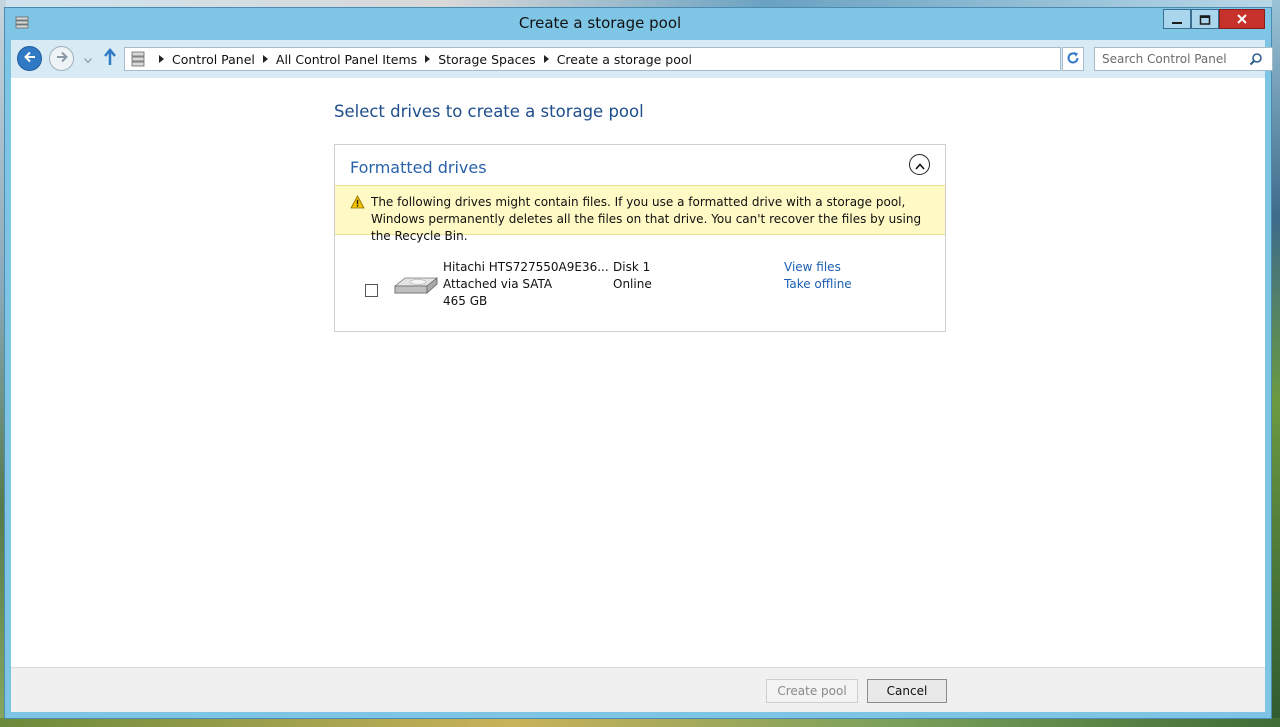 The height and width of the screenshot is (727, 1280). I want to click on window-title: Create a storage pool, so click(600, 23).